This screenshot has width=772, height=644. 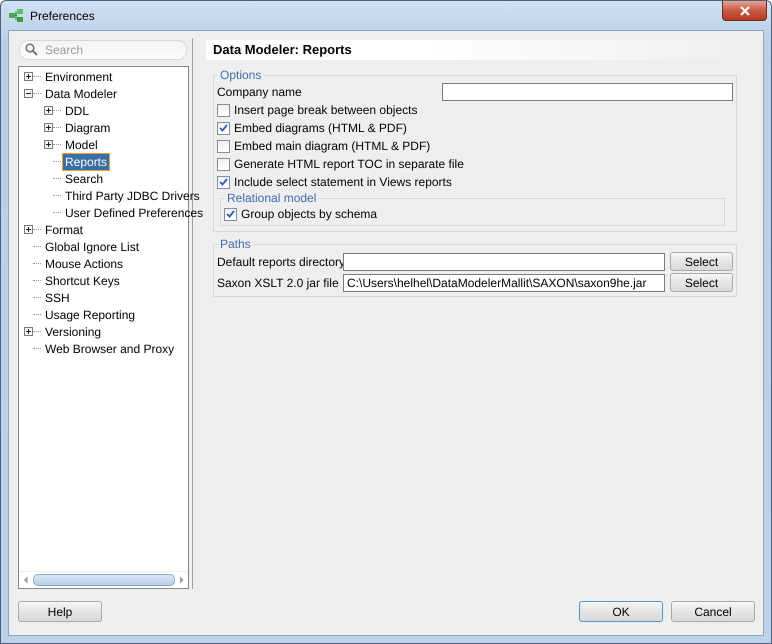 What do you see at coordinates (86, 161) in the screenshot?
I see `tree-item: Reports` at bounding box center [86, 161].